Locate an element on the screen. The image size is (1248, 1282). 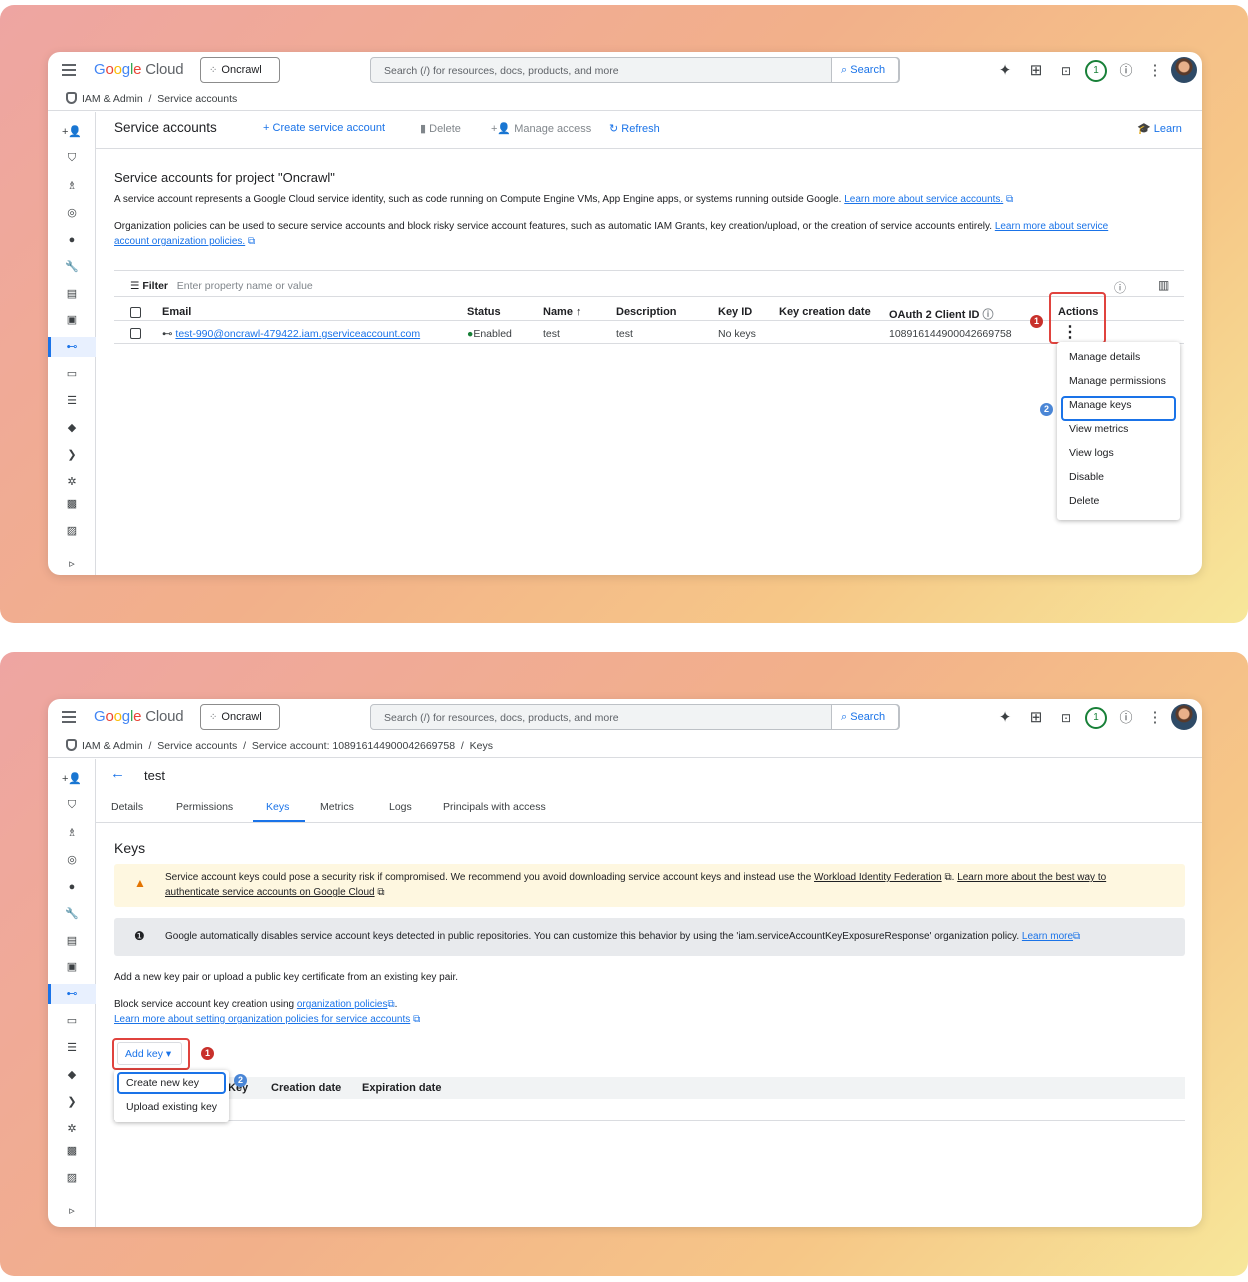
select-all-checkbox is located at coordinates (135, 312).